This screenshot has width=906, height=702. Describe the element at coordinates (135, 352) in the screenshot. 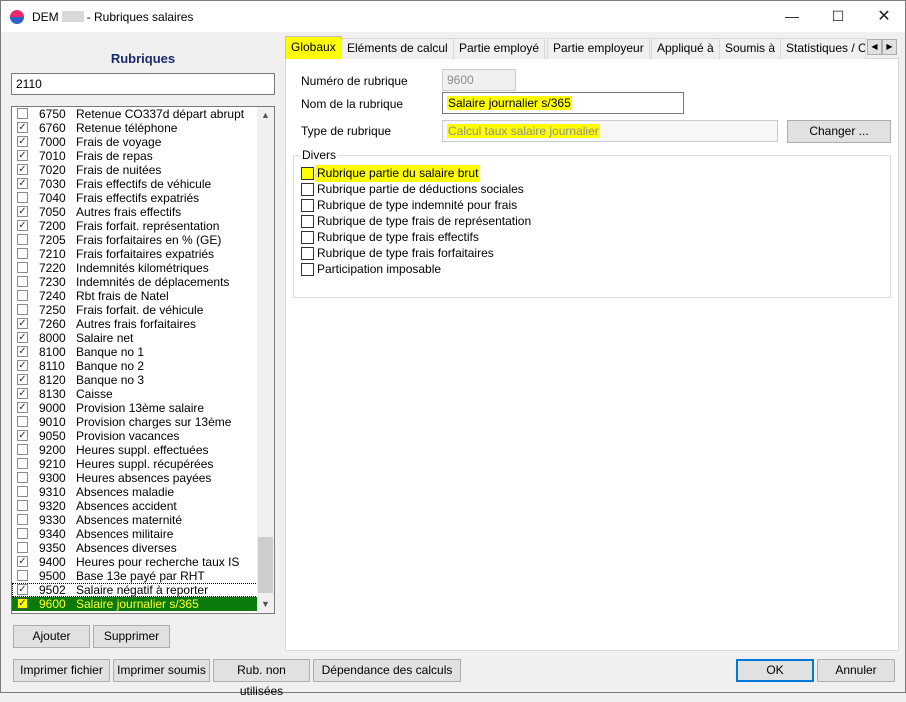

I see `list-item: ✓ 8100 Banque no 1` at that location.